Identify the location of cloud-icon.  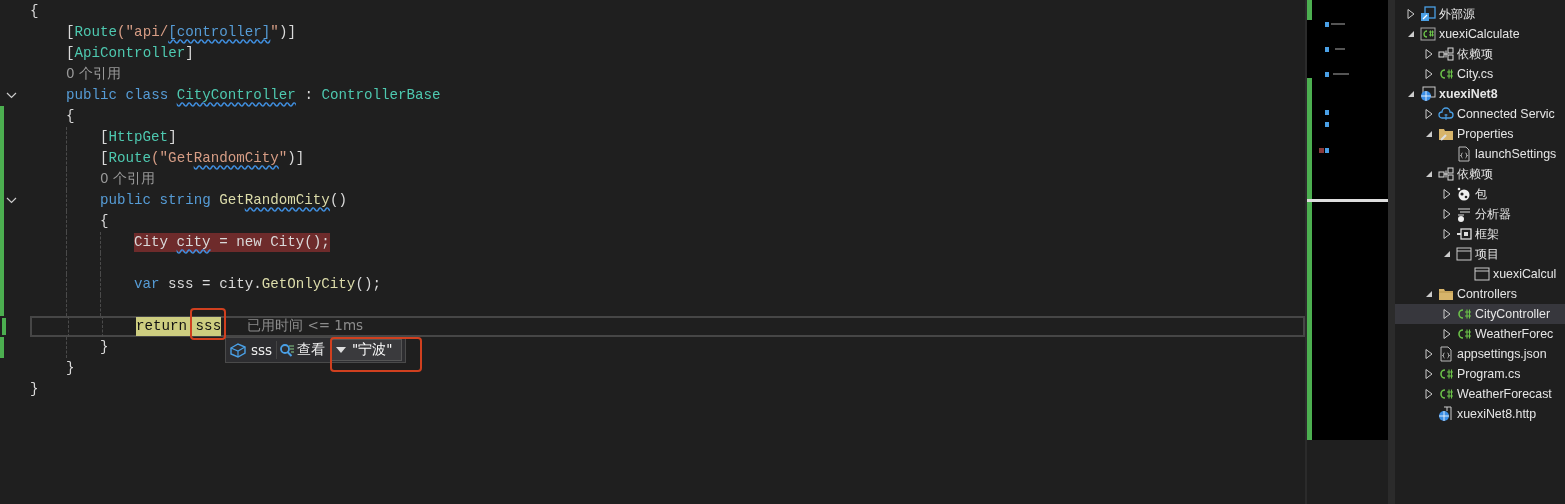
(1446, 114).